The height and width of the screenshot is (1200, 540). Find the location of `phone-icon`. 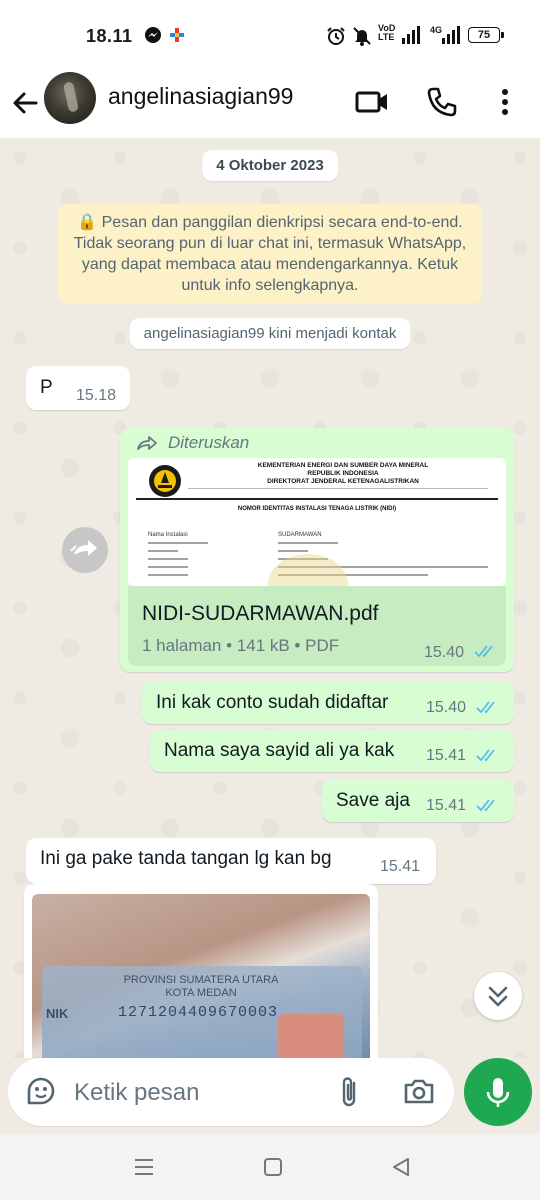

phone-icon is located at coordinates (442, 102).